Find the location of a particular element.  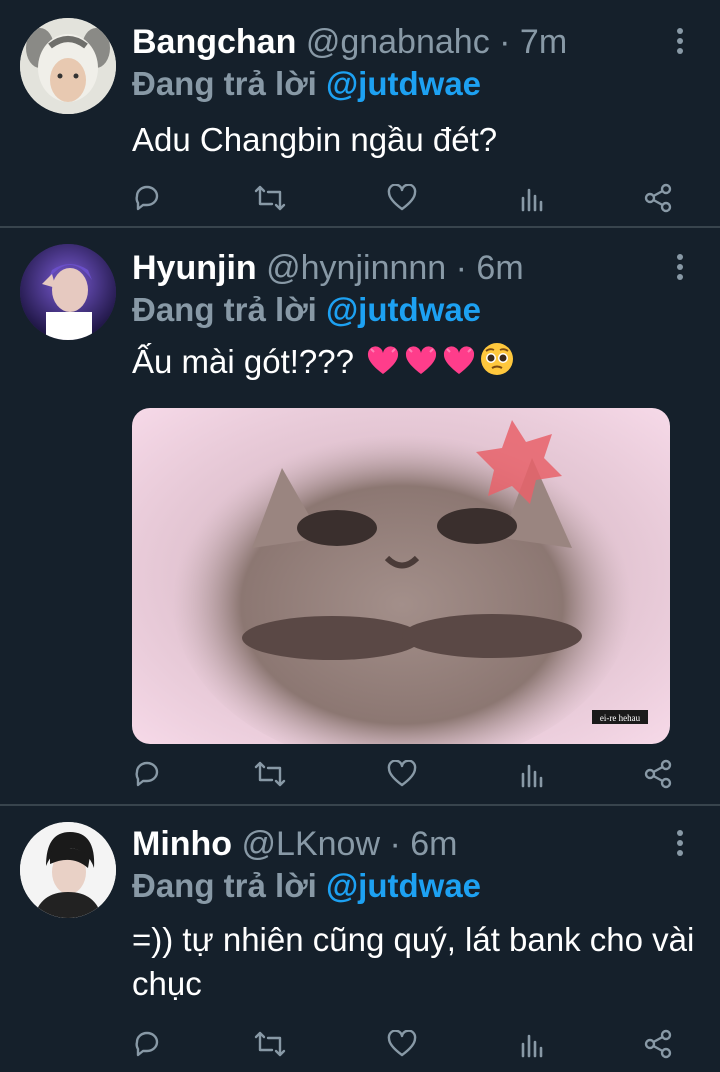

display-name: Minho is located at coordinates (182, 844).